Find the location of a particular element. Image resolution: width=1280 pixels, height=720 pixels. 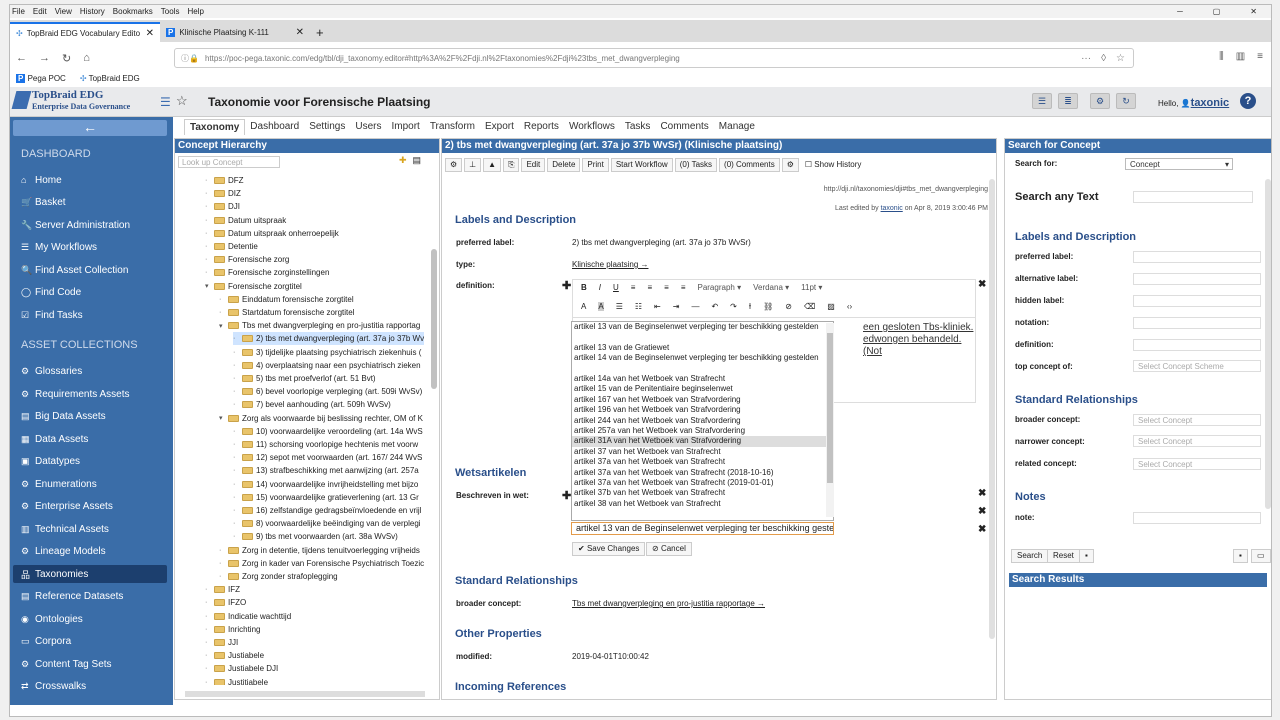

sidebar-item-reference-datasets: ▤ Reference Datasets is located at coordinates (90, 596).